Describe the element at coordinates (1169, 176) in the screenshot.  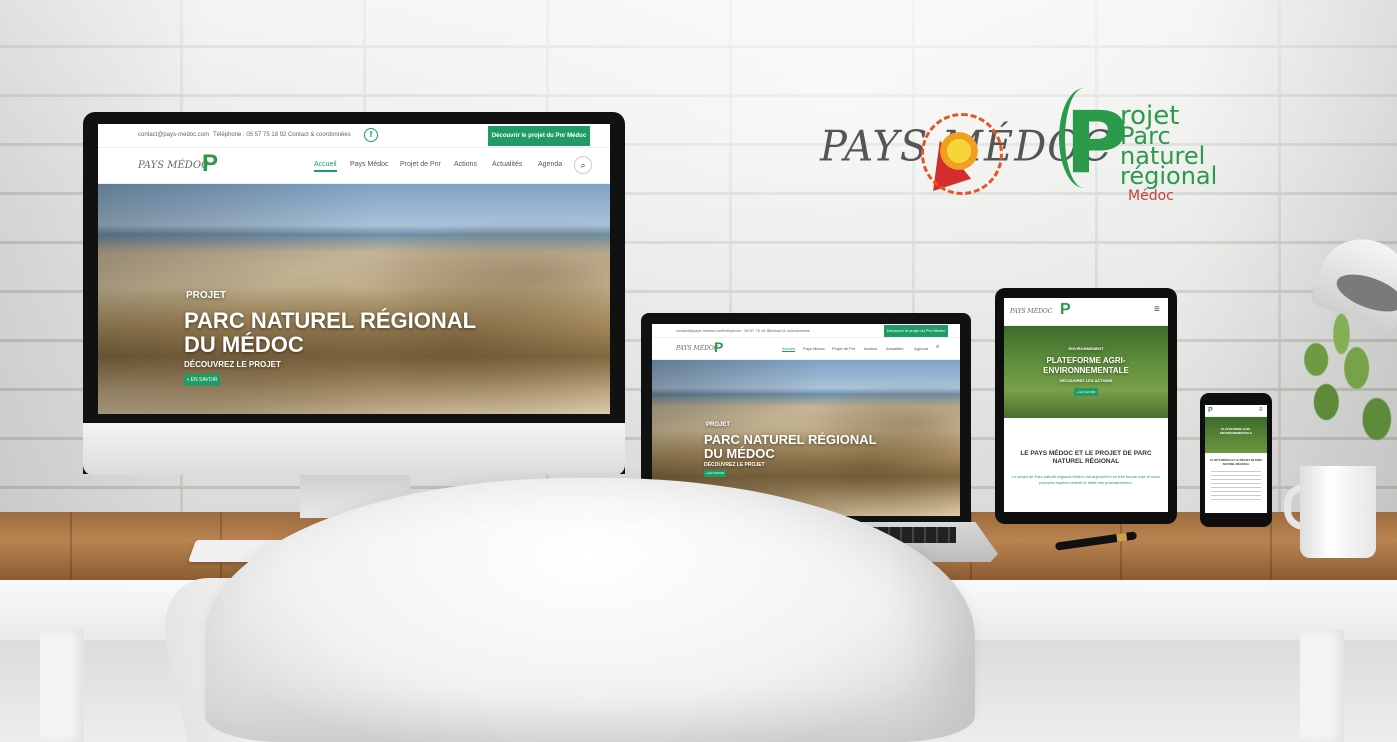
I see `projet-line: régional` at that location.